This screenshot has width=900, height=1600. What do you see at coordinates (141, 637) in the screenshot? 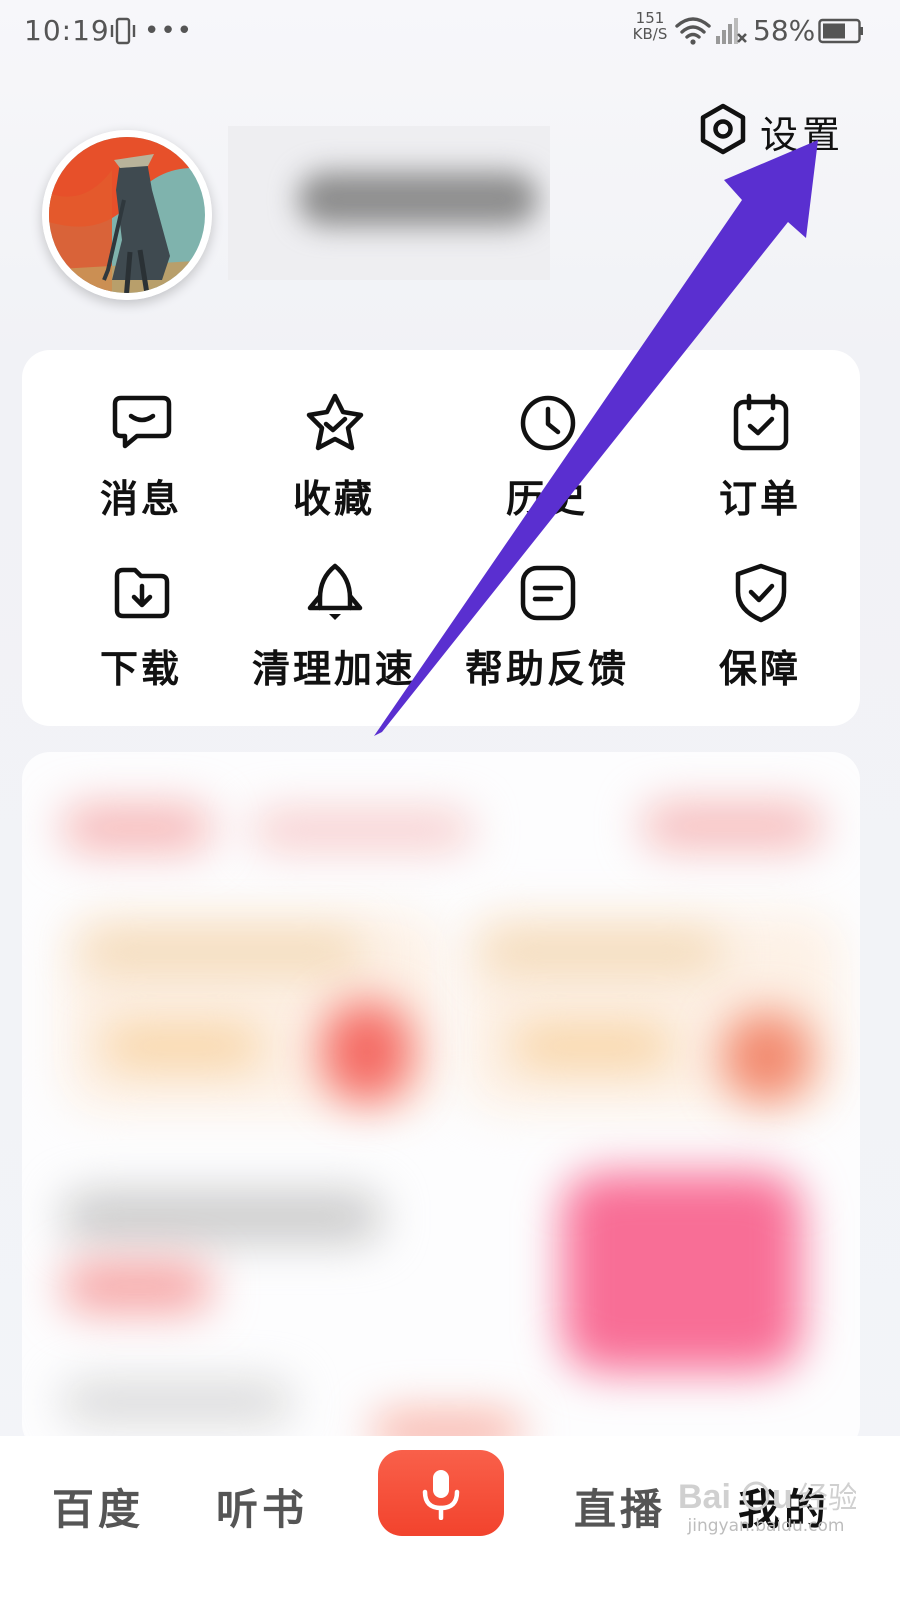
I see `quick-action-downloads: 下载` at bounding box center [141, 637].